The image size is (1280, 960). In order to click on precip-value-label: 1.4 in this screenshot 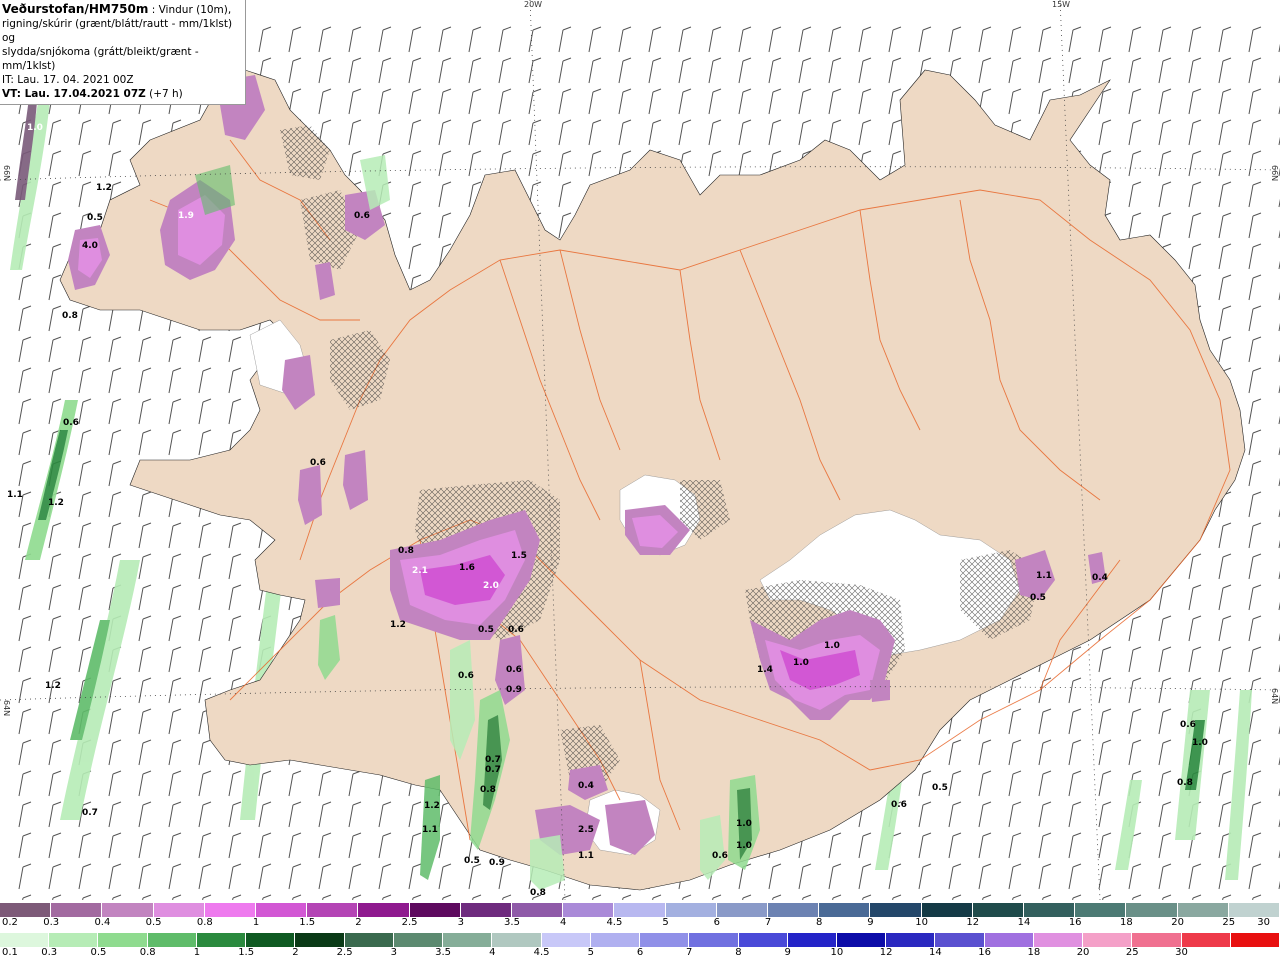, I will do `click(765, 670)`.